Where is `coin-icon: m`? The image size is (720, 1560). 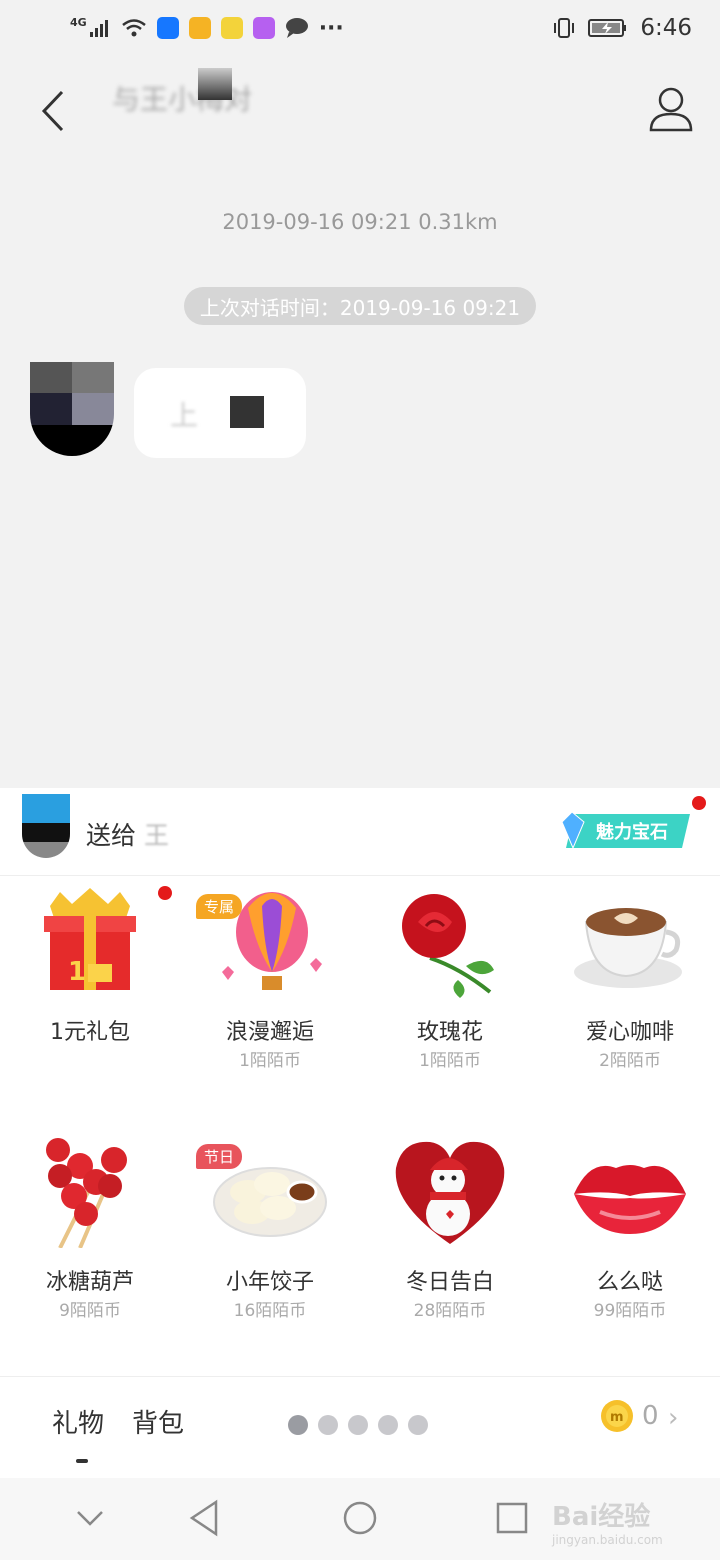 coin-icon: m is located at coordinates (617, 1416).